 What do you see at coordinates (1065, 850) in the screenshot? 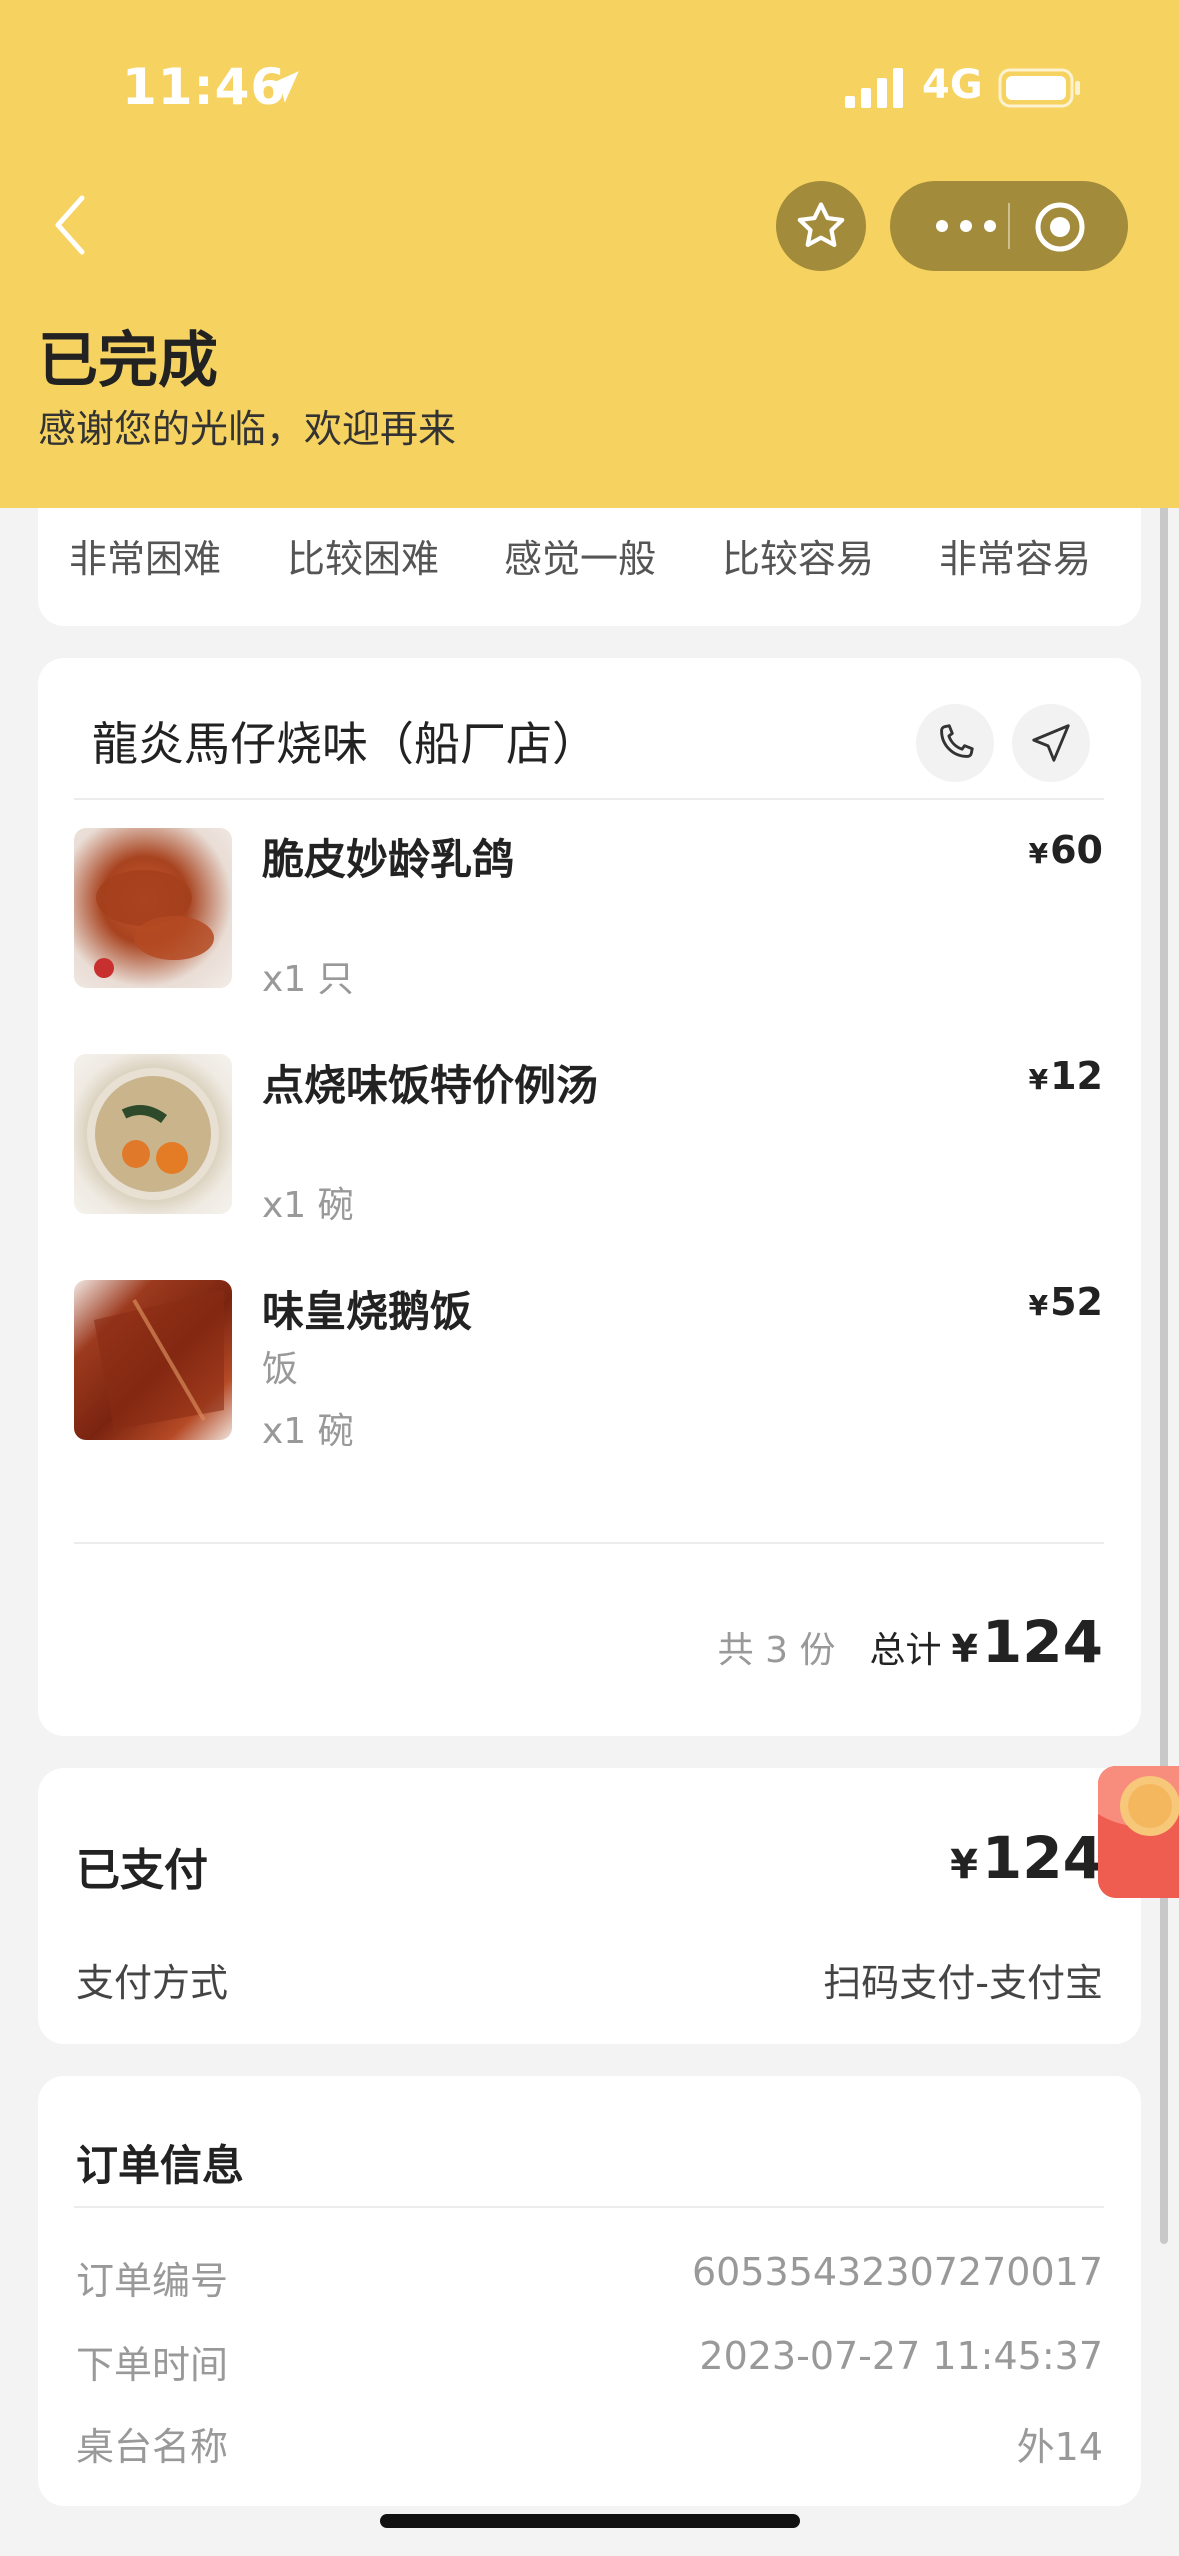
I see `dish-price: ¥60` at bounding box center [1065, 850].